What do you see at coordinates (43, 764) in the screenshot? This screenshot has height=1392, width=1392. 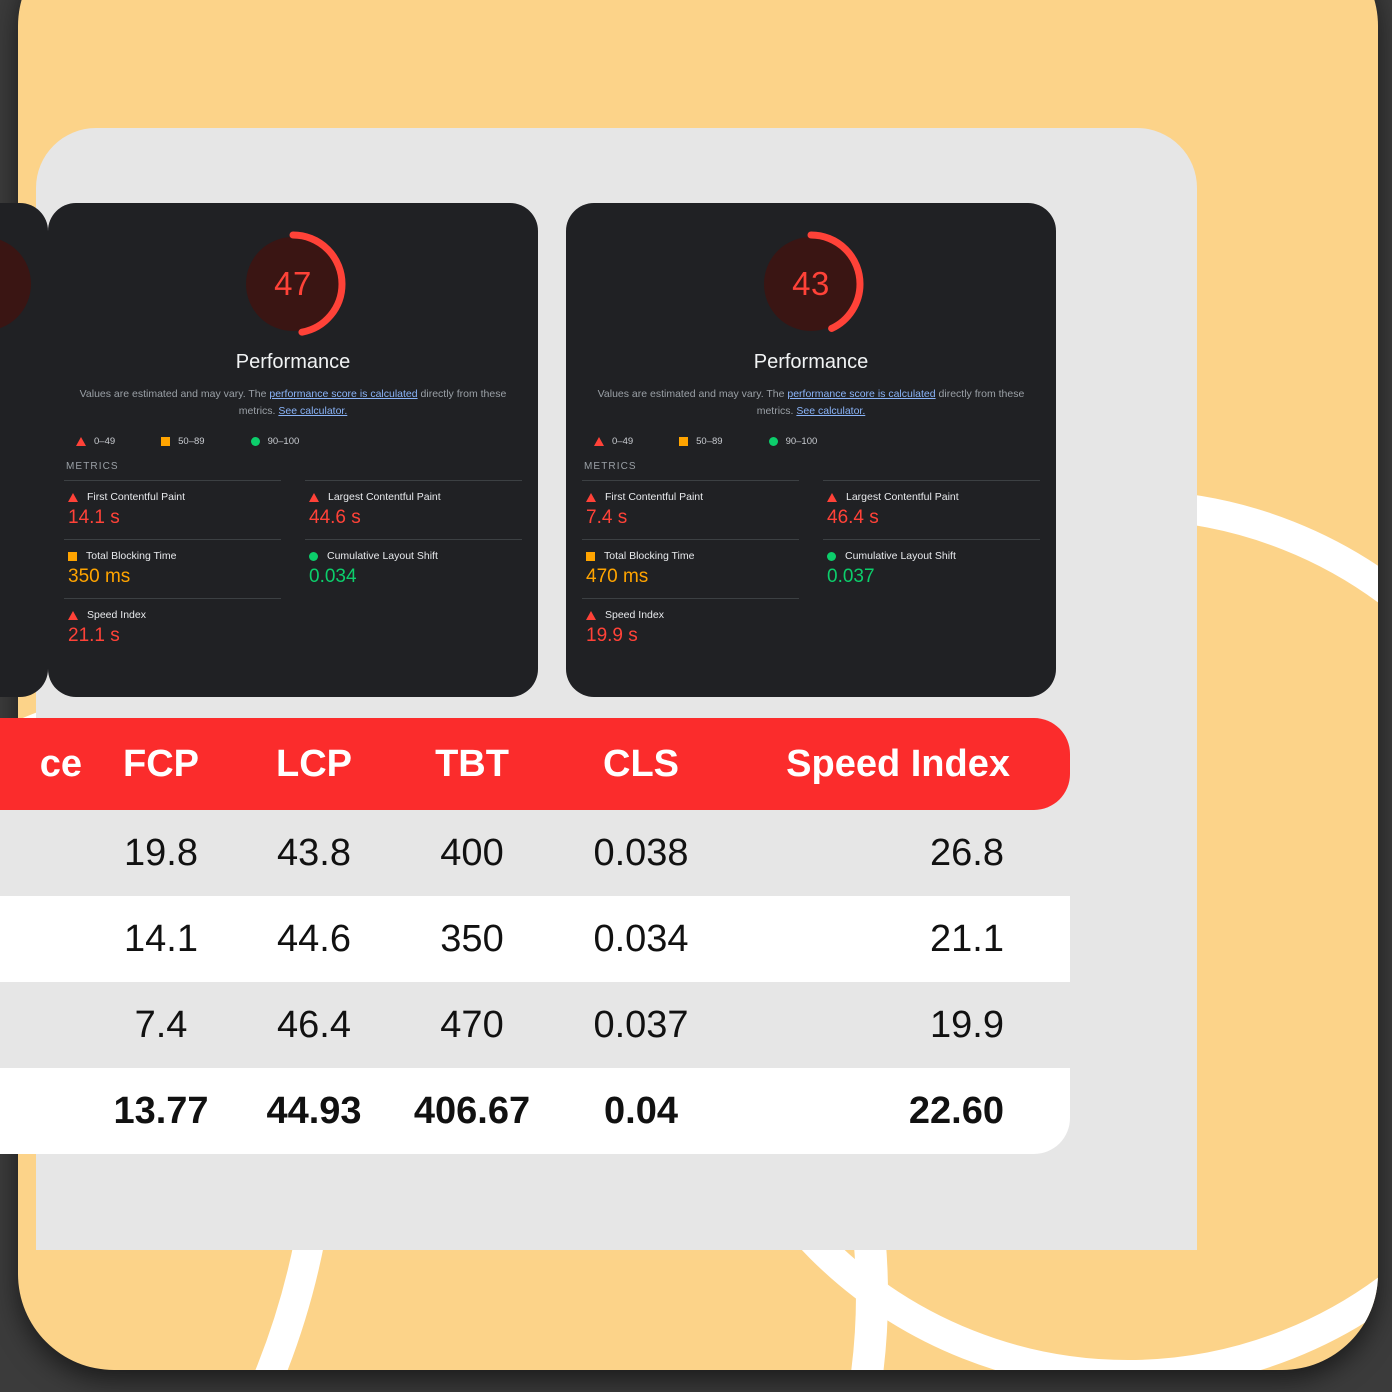 I see `column-header-performance: ce` at bounding box center [43, 764].